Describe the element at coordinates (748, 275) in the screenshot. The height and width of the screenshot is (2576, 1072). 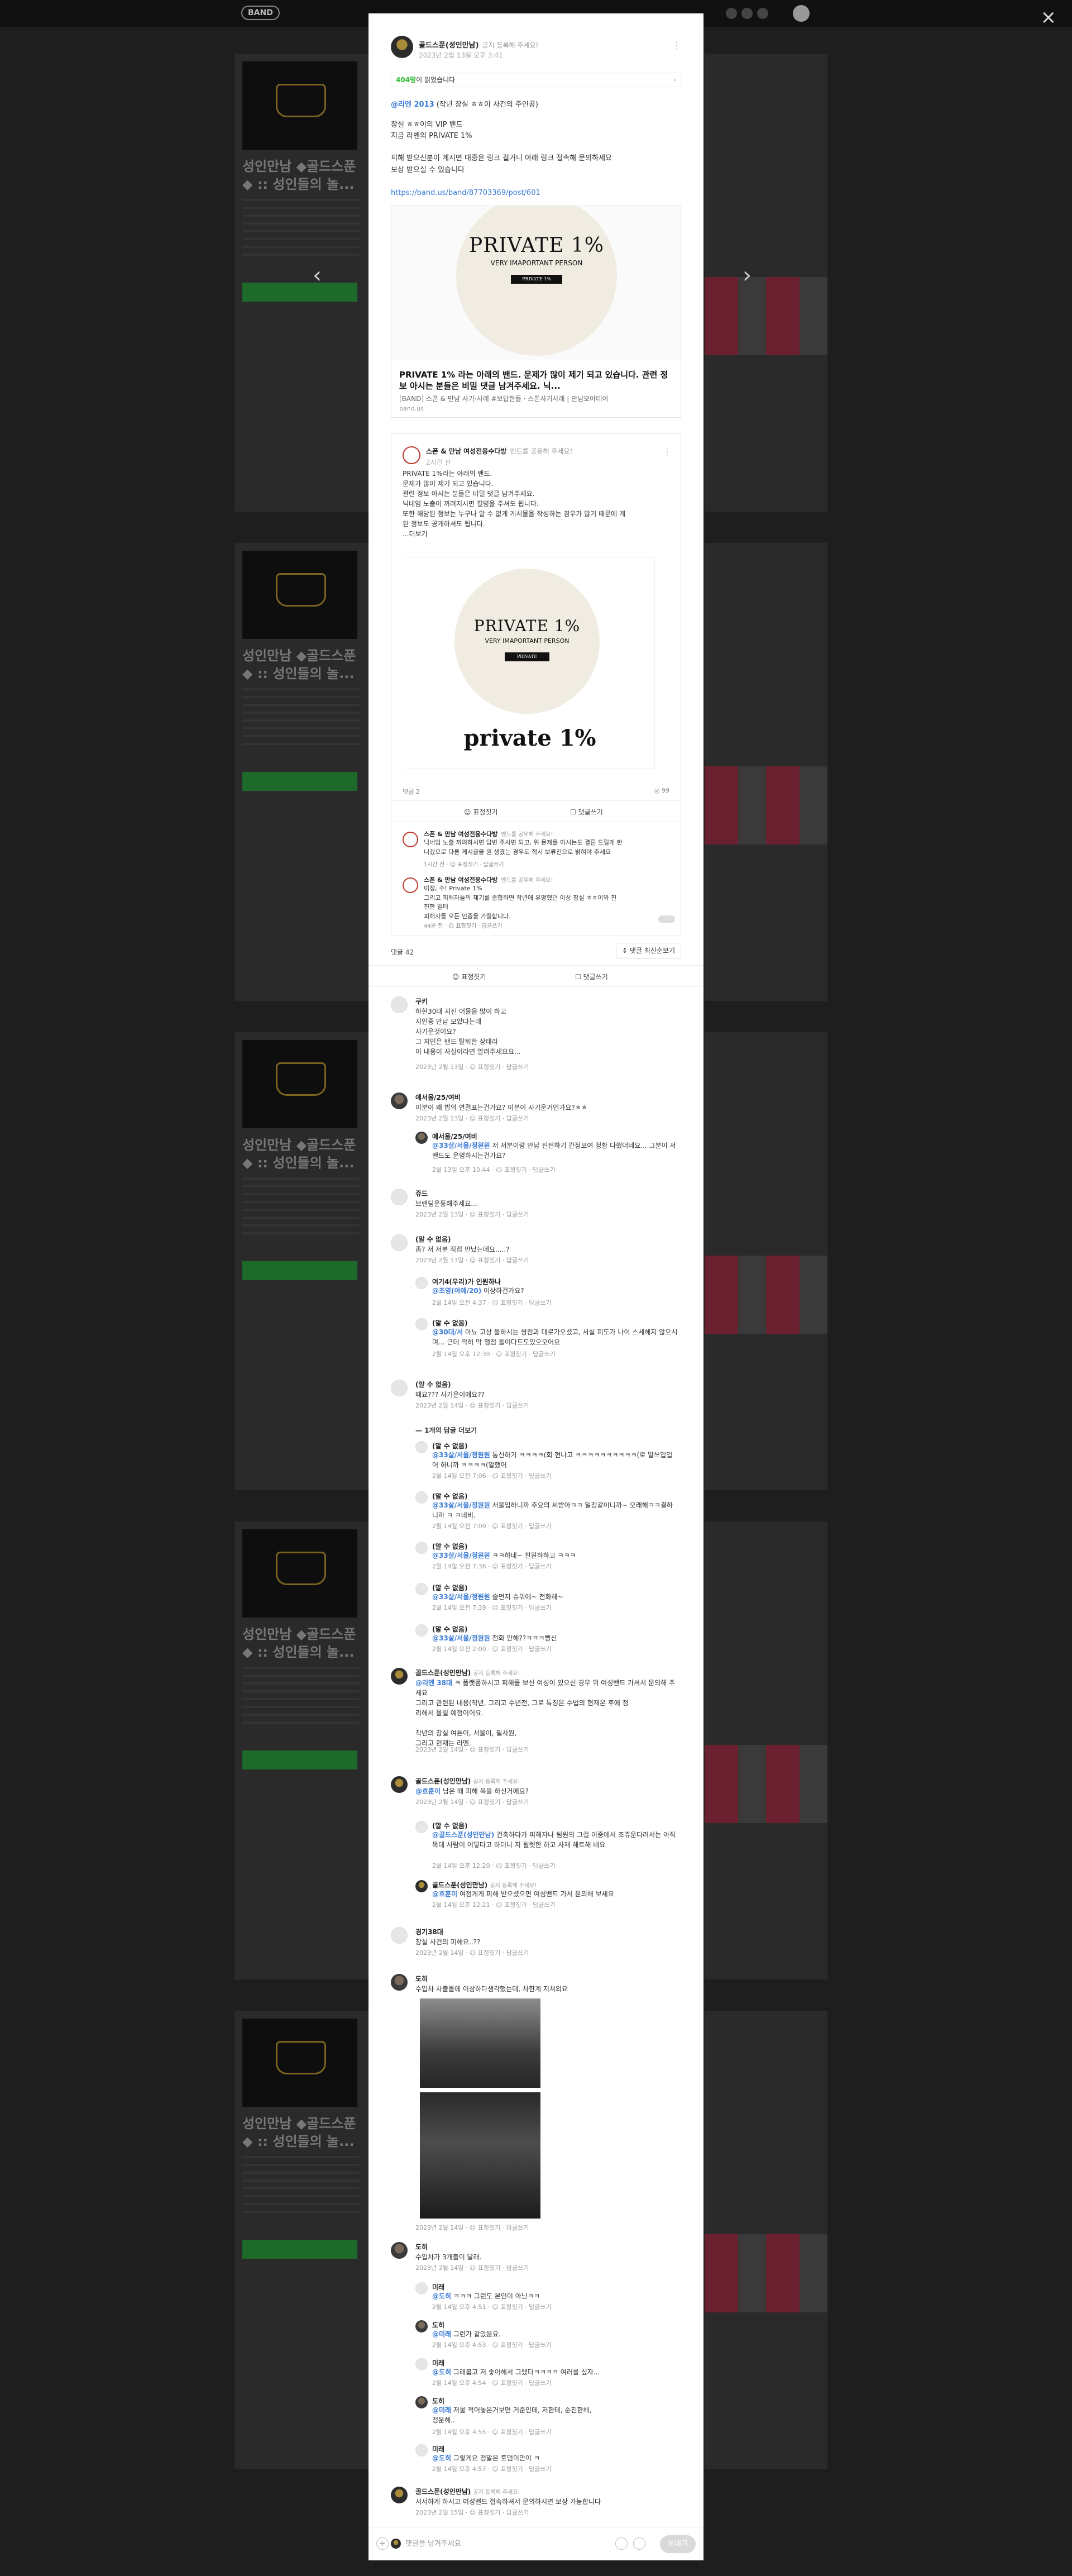
I see `next-post-button: ›` at that location.